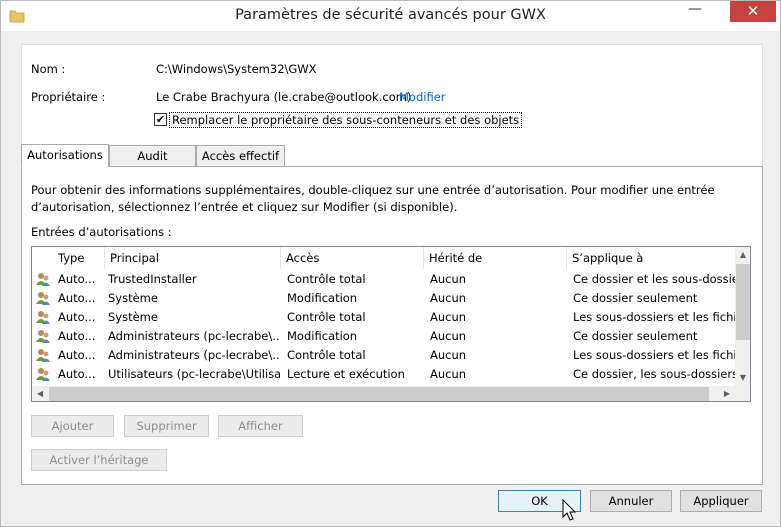 This screenshot has height=527, width=781. I want to click on minimize-icon: —, so click(695, 9).